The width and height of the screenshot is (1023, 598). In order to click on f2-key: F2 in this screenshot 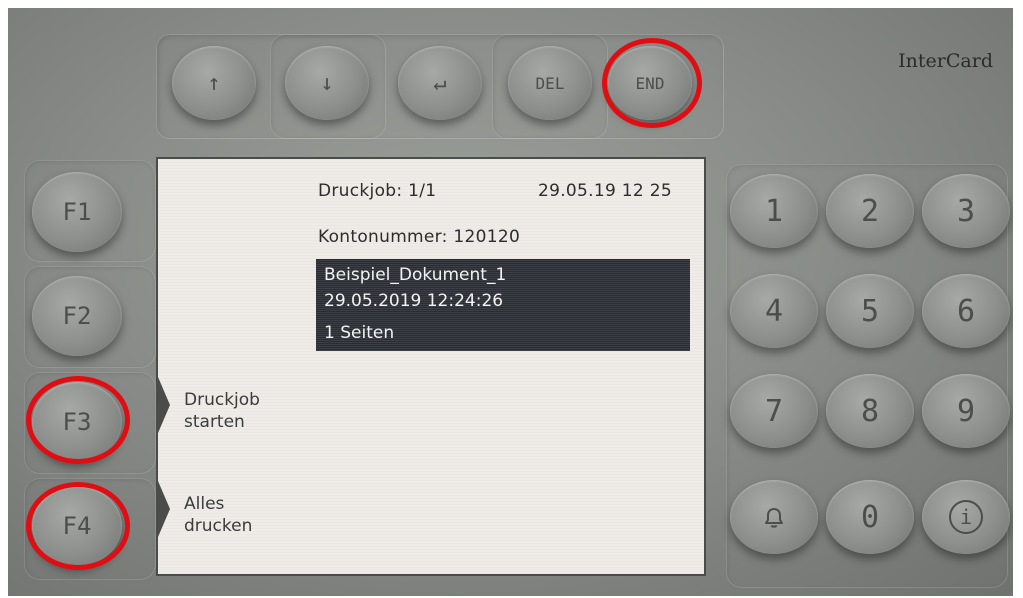, I will do `click(77, 316)`.